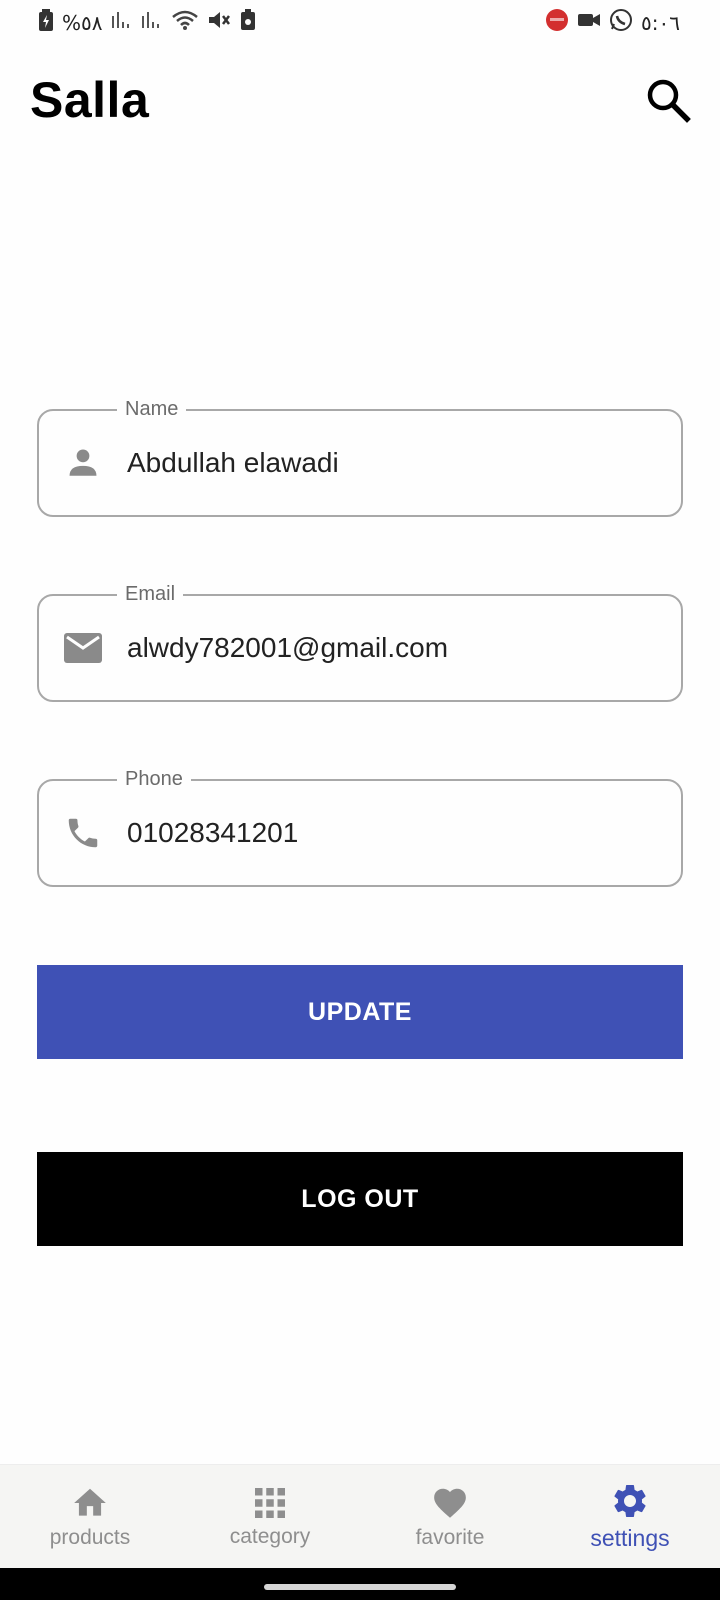 The image size is (720, 1600). I want to click on search-button, so click(668, 100).